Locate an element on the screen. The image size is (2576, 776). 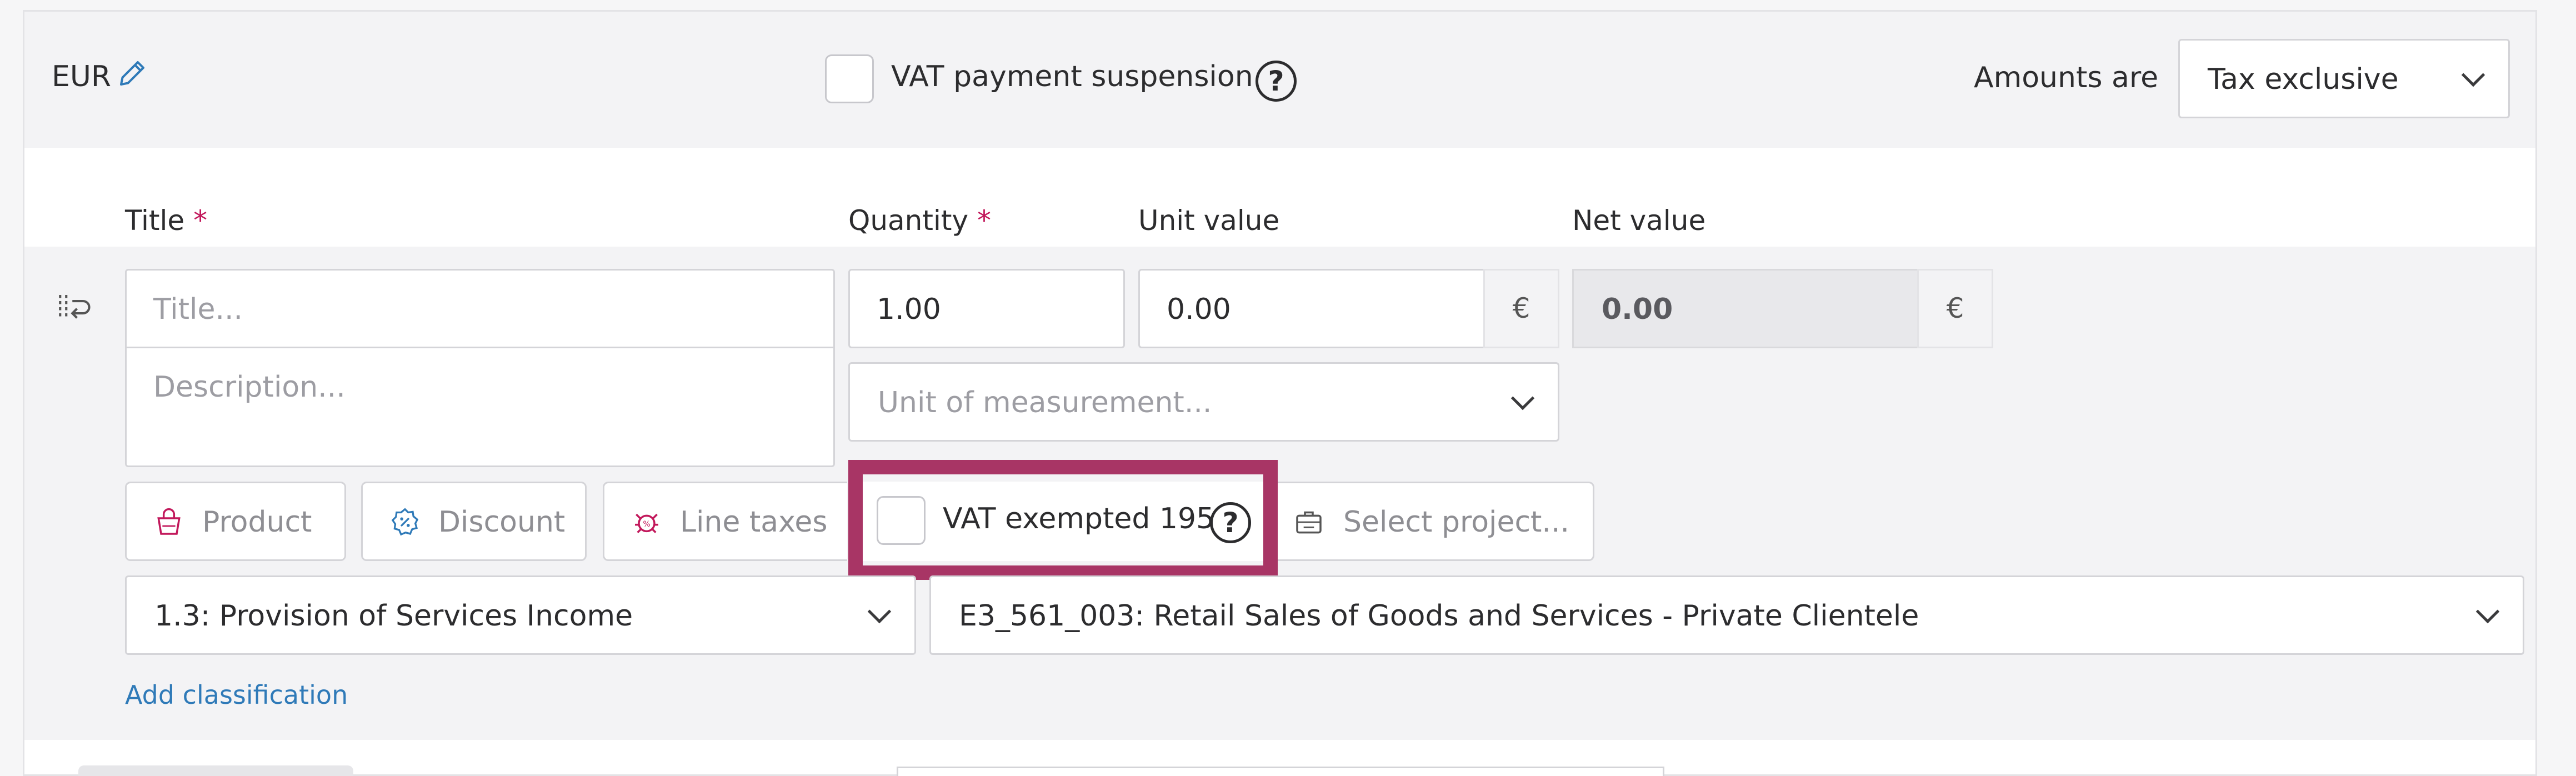
unit-value-currency-addon: € is located at coordinates (1521, 308).